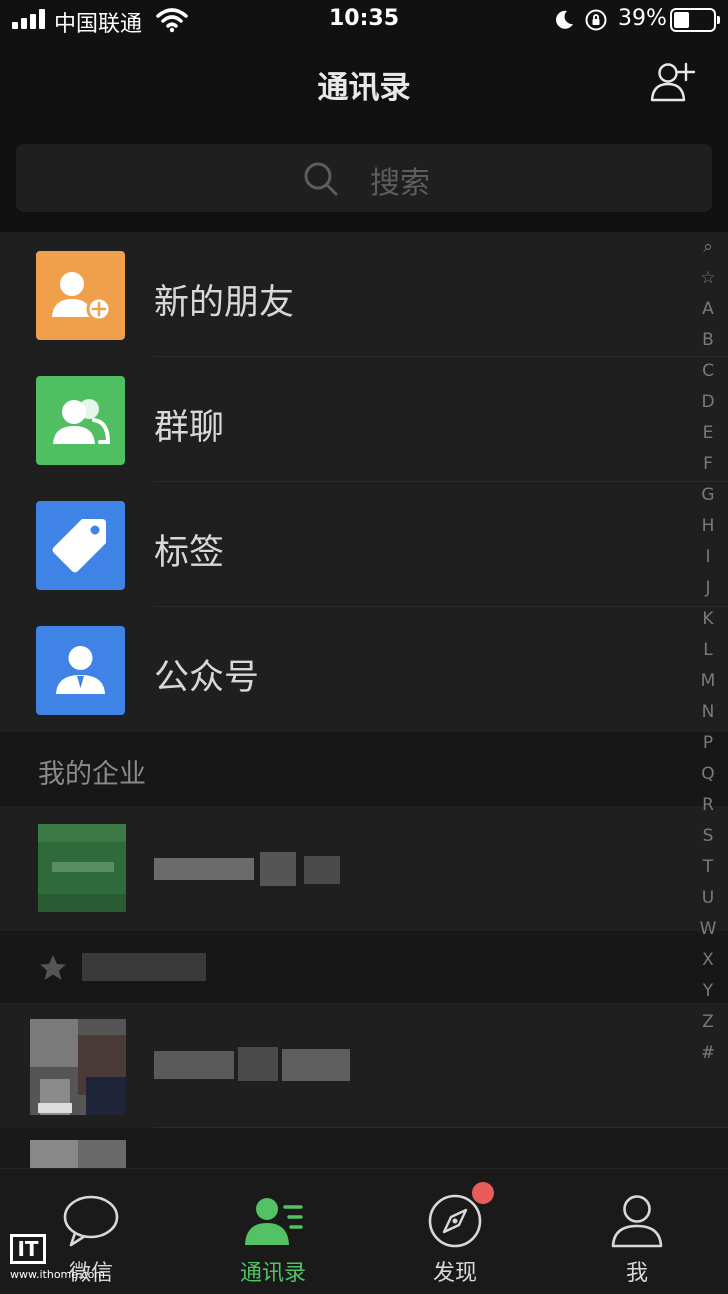  What do you see at coordinates (207, 678) in the screenshot?
I see `menu-item-label: 公众号` at bounding box center [207, 678].